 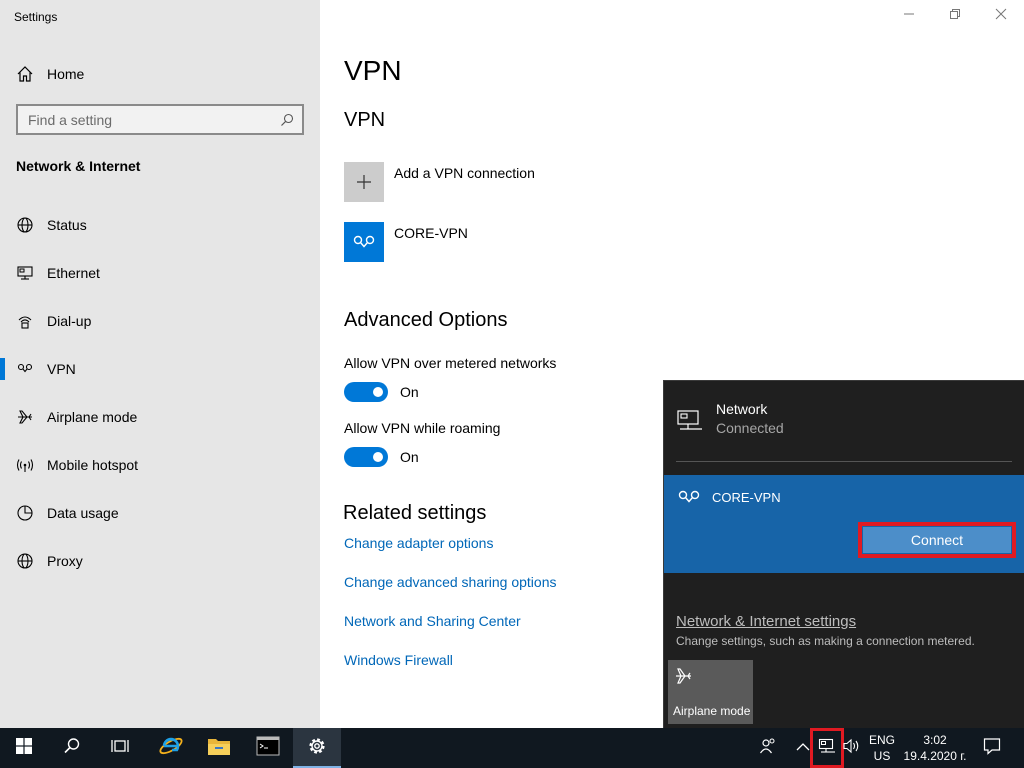 I want to click on terminal-icon, so click(x=268, y=748).